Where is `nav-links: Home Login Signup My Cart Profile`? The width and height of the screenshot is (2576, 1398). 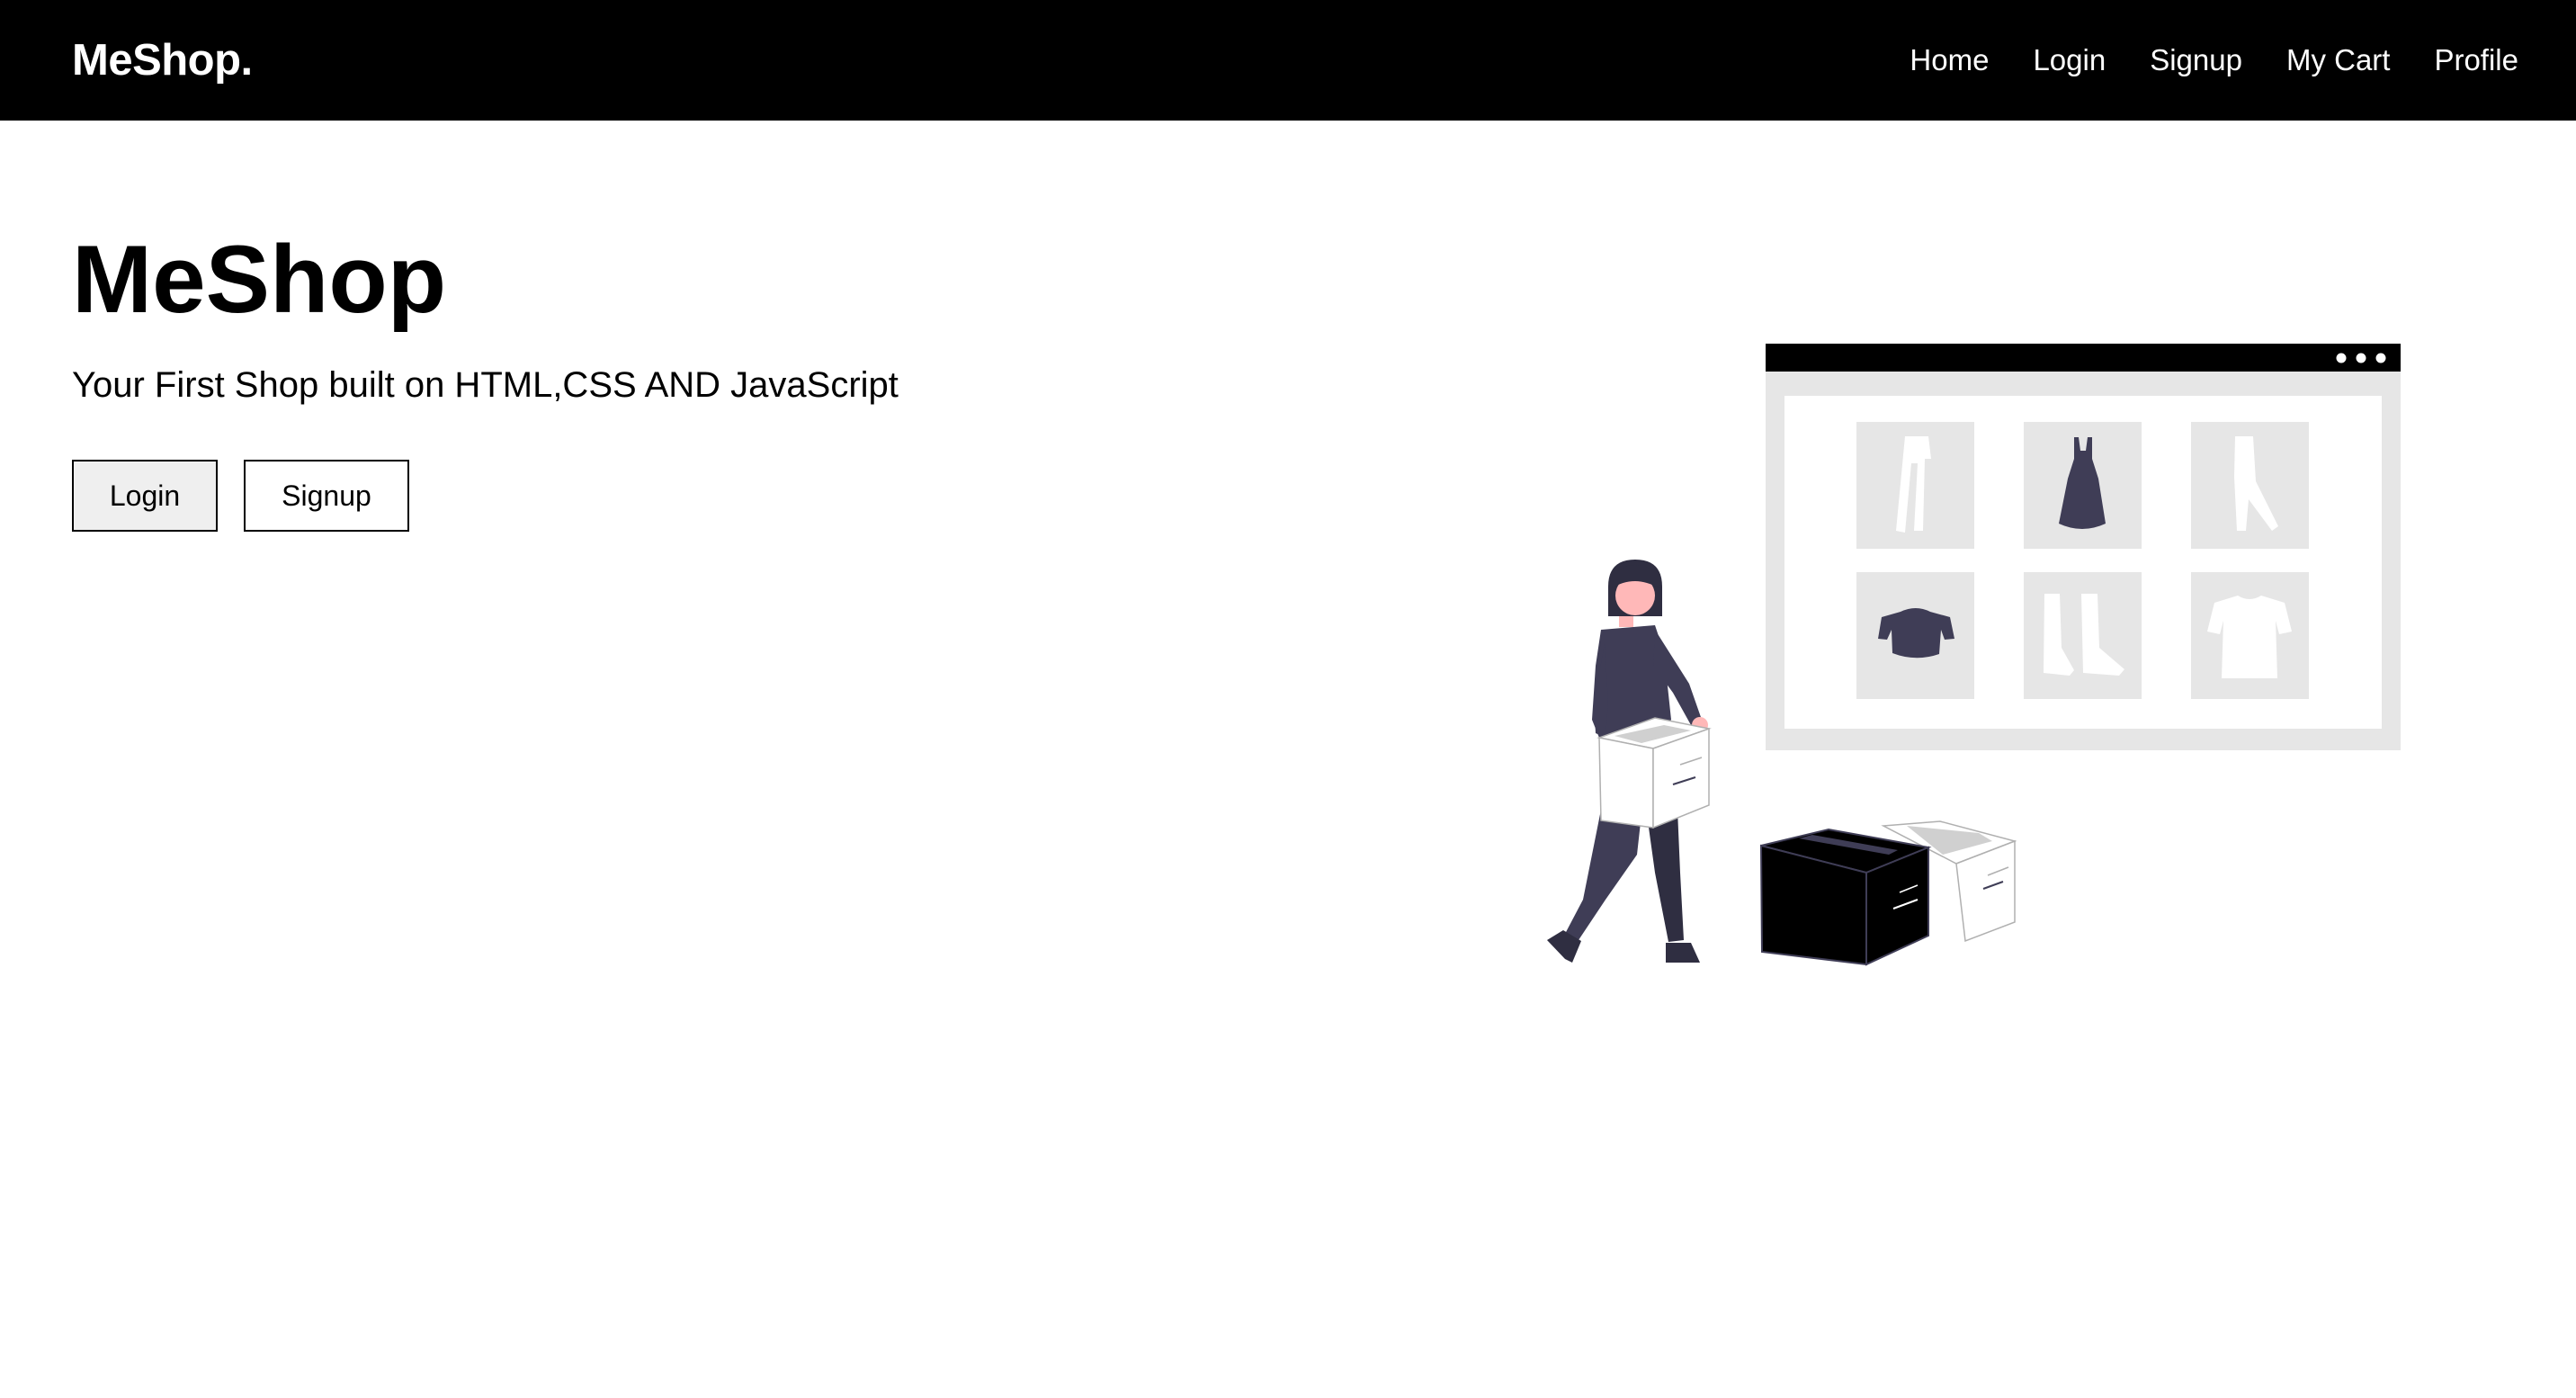
nav-links: Home Login Signup My Cart Profile is located at coordinates (2214, 60).